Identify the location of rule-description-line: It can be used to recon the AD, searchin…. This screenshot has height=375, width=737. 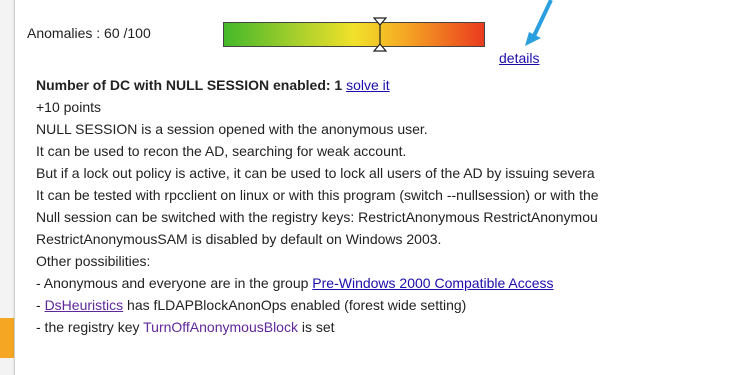
(221, 151).